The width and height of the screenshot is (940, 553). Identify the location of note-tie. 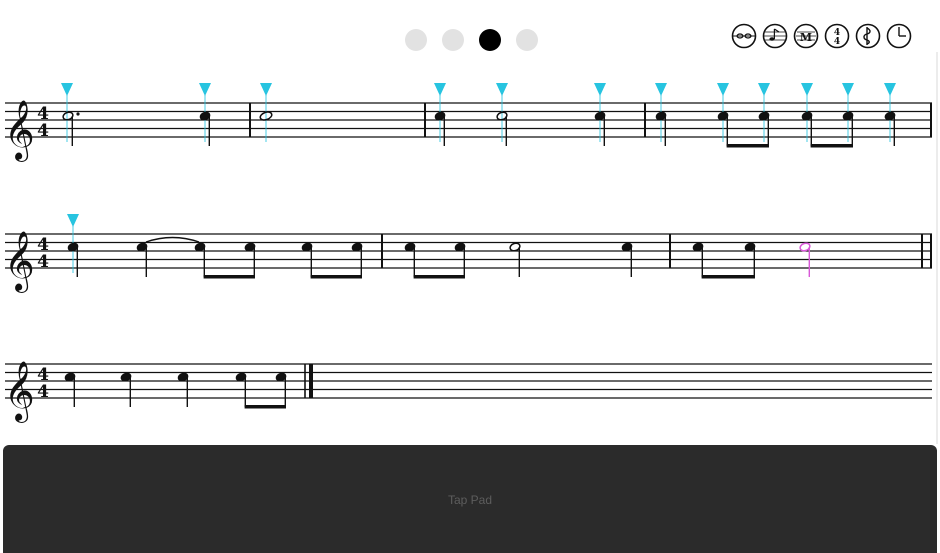
(172, 239).